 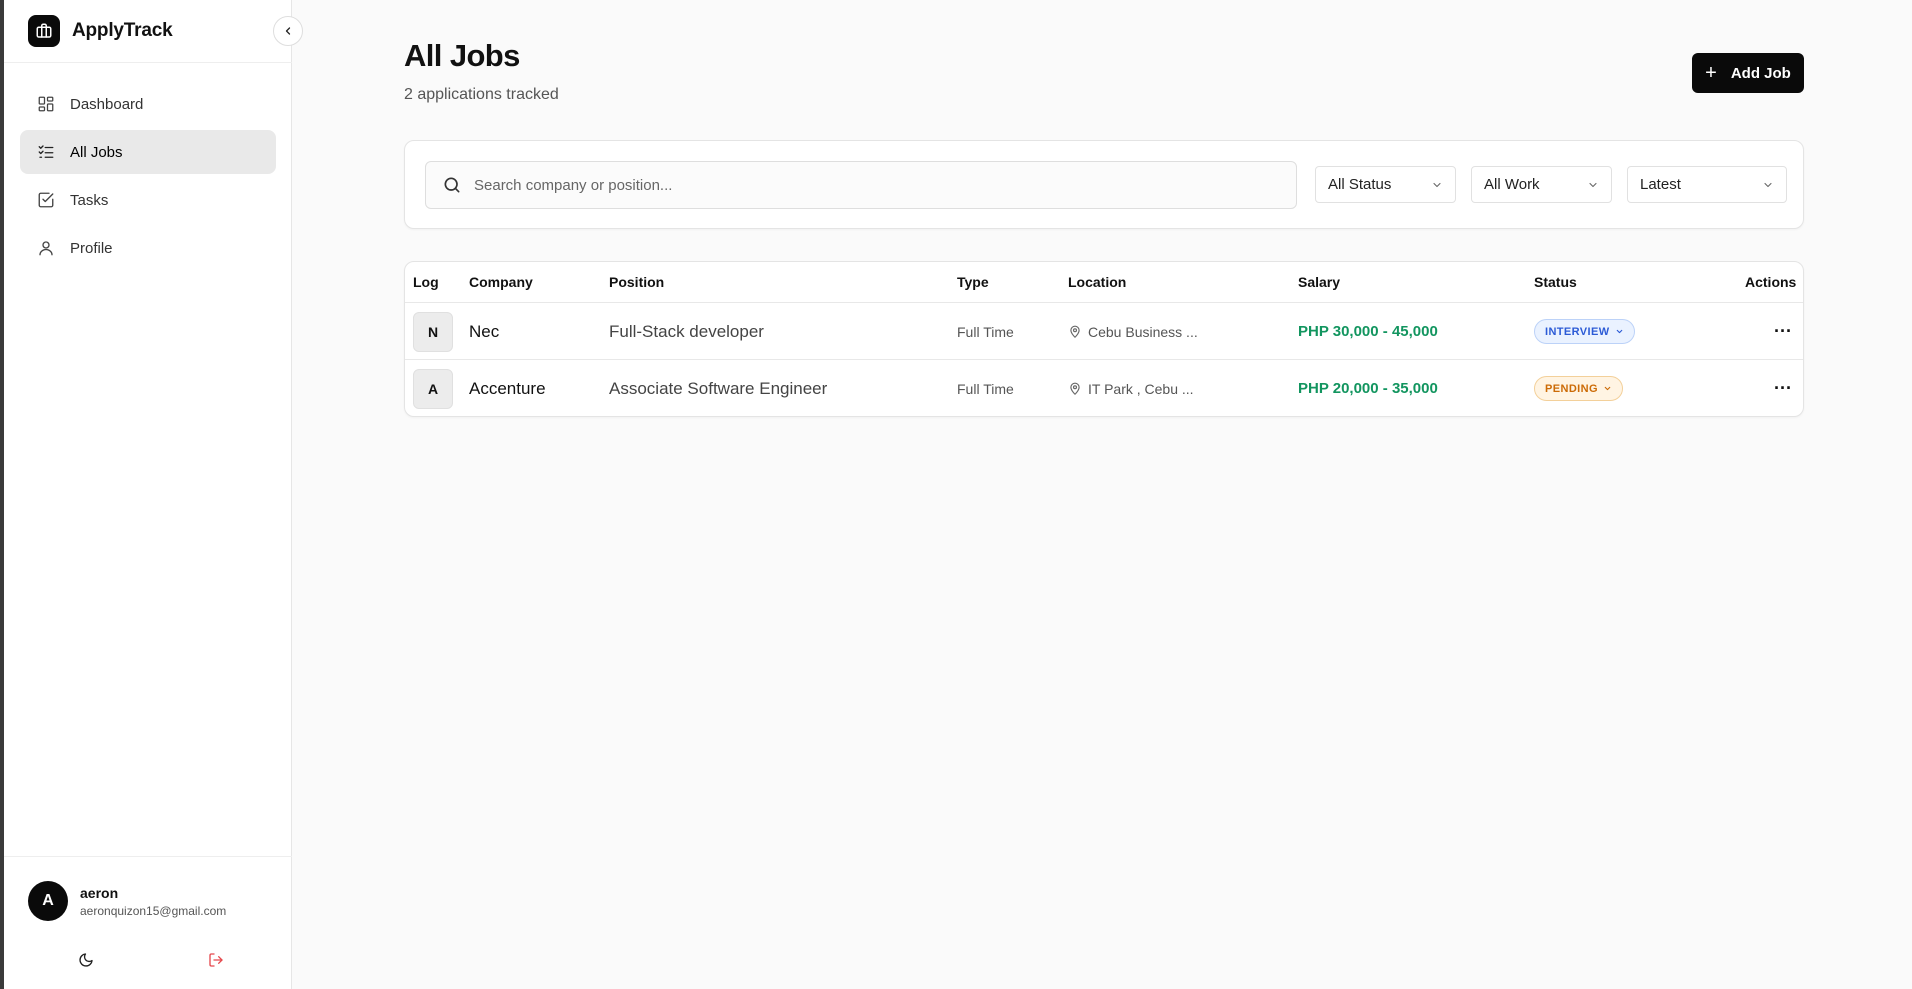 What do you see at coordinates (148, 152) in the screenshot?
I see `sidebar-item-all-jobs: All Jobs` at bounding box center [148, 152].